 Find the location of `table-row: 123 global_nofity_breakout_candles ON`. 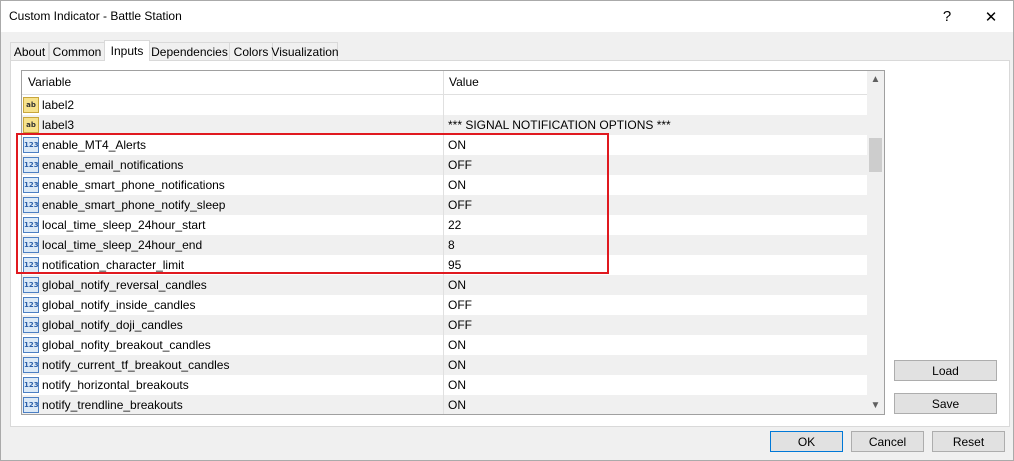

table-row: 123 global_nofity_breakout_candles ON is located at coordinates (444, 345).